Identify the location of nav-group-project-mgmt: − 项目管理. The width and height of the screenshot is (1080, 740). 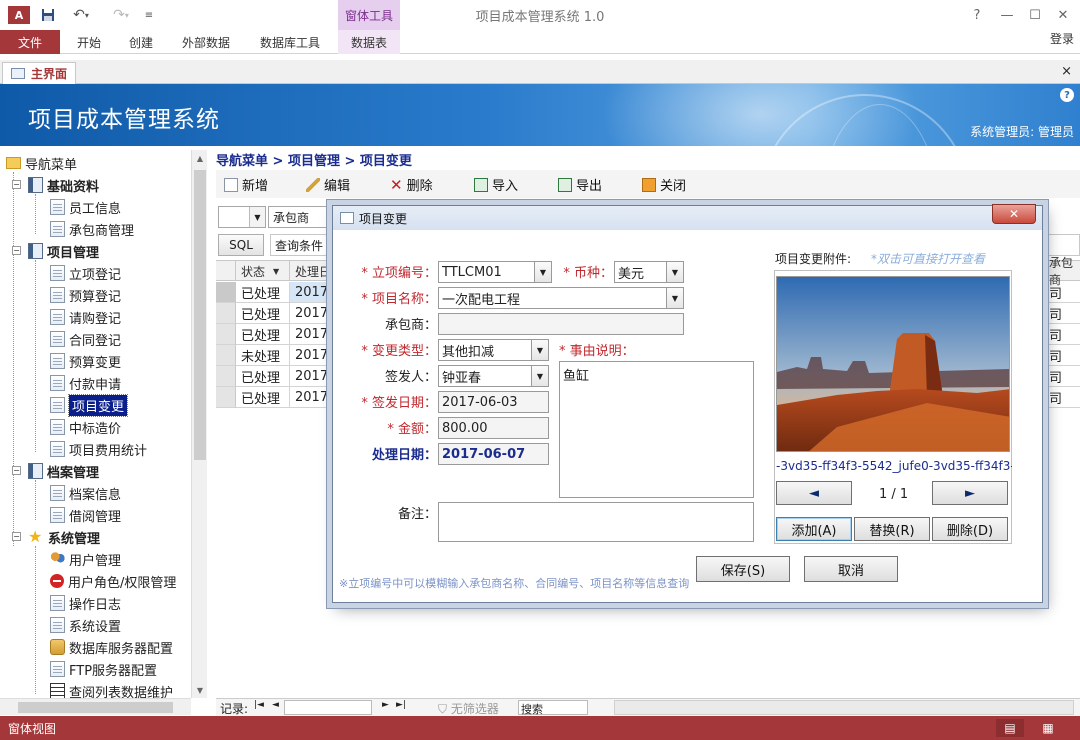
(55, 251).